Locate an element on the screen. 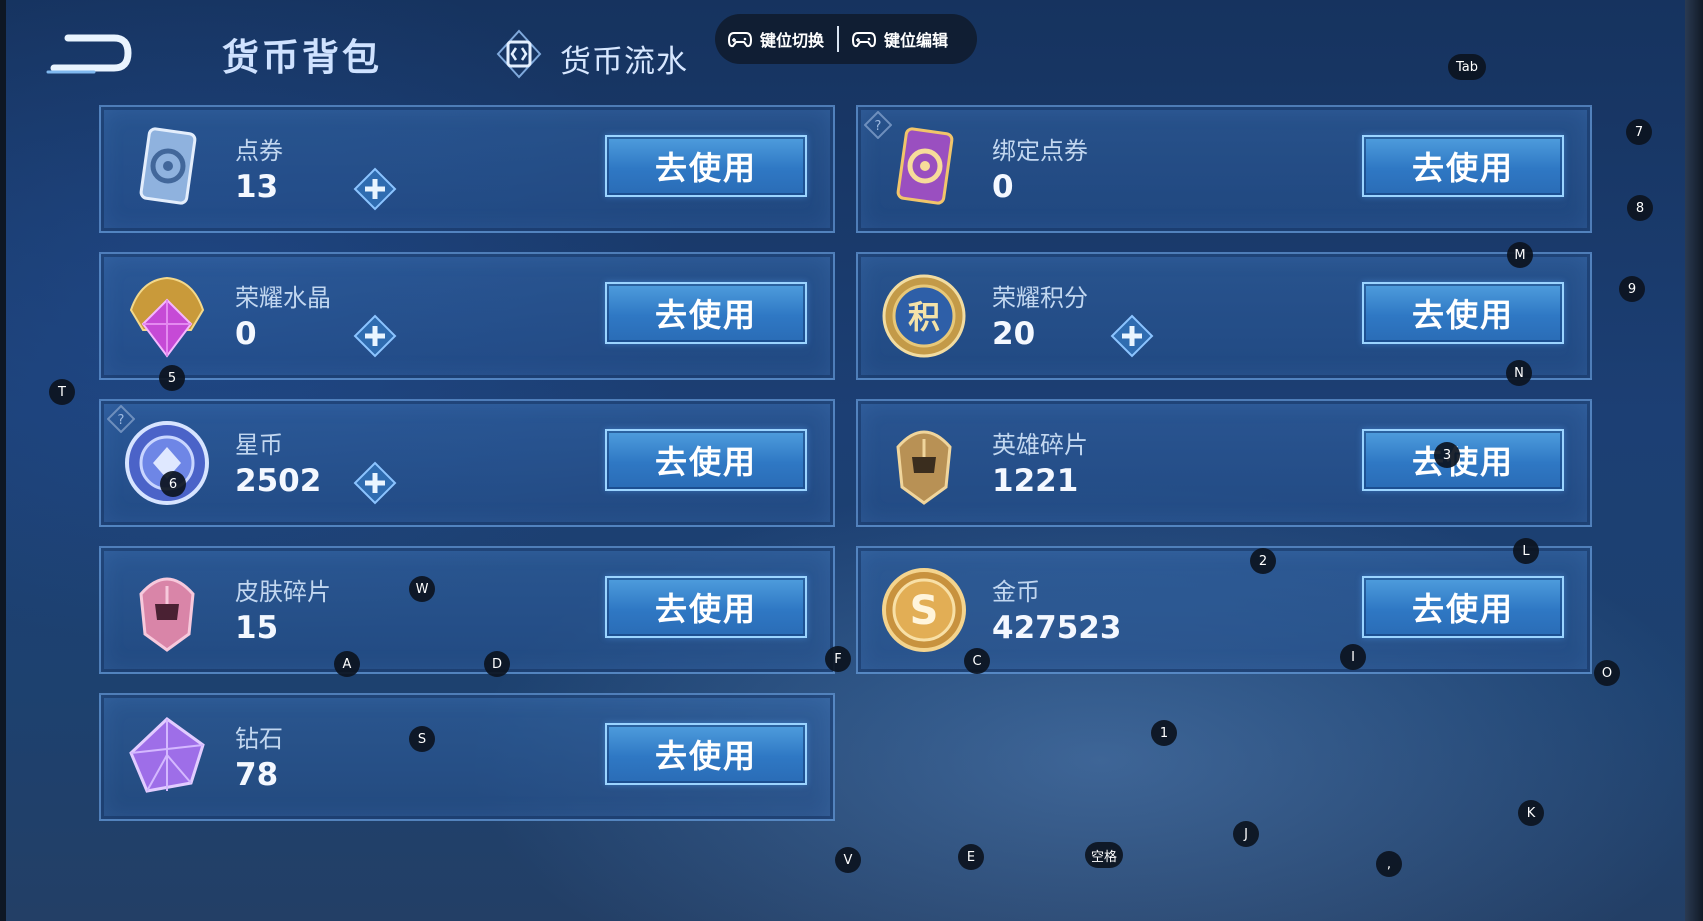  key-marker: A is located at coordinates (347, 664).